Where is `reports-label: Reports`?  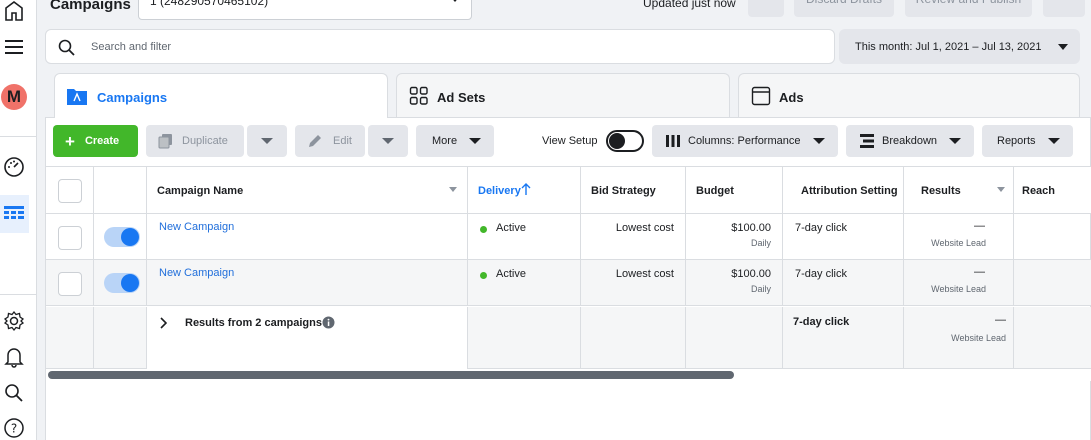 reports-label: Reports is located at coordinates (1016, 141).